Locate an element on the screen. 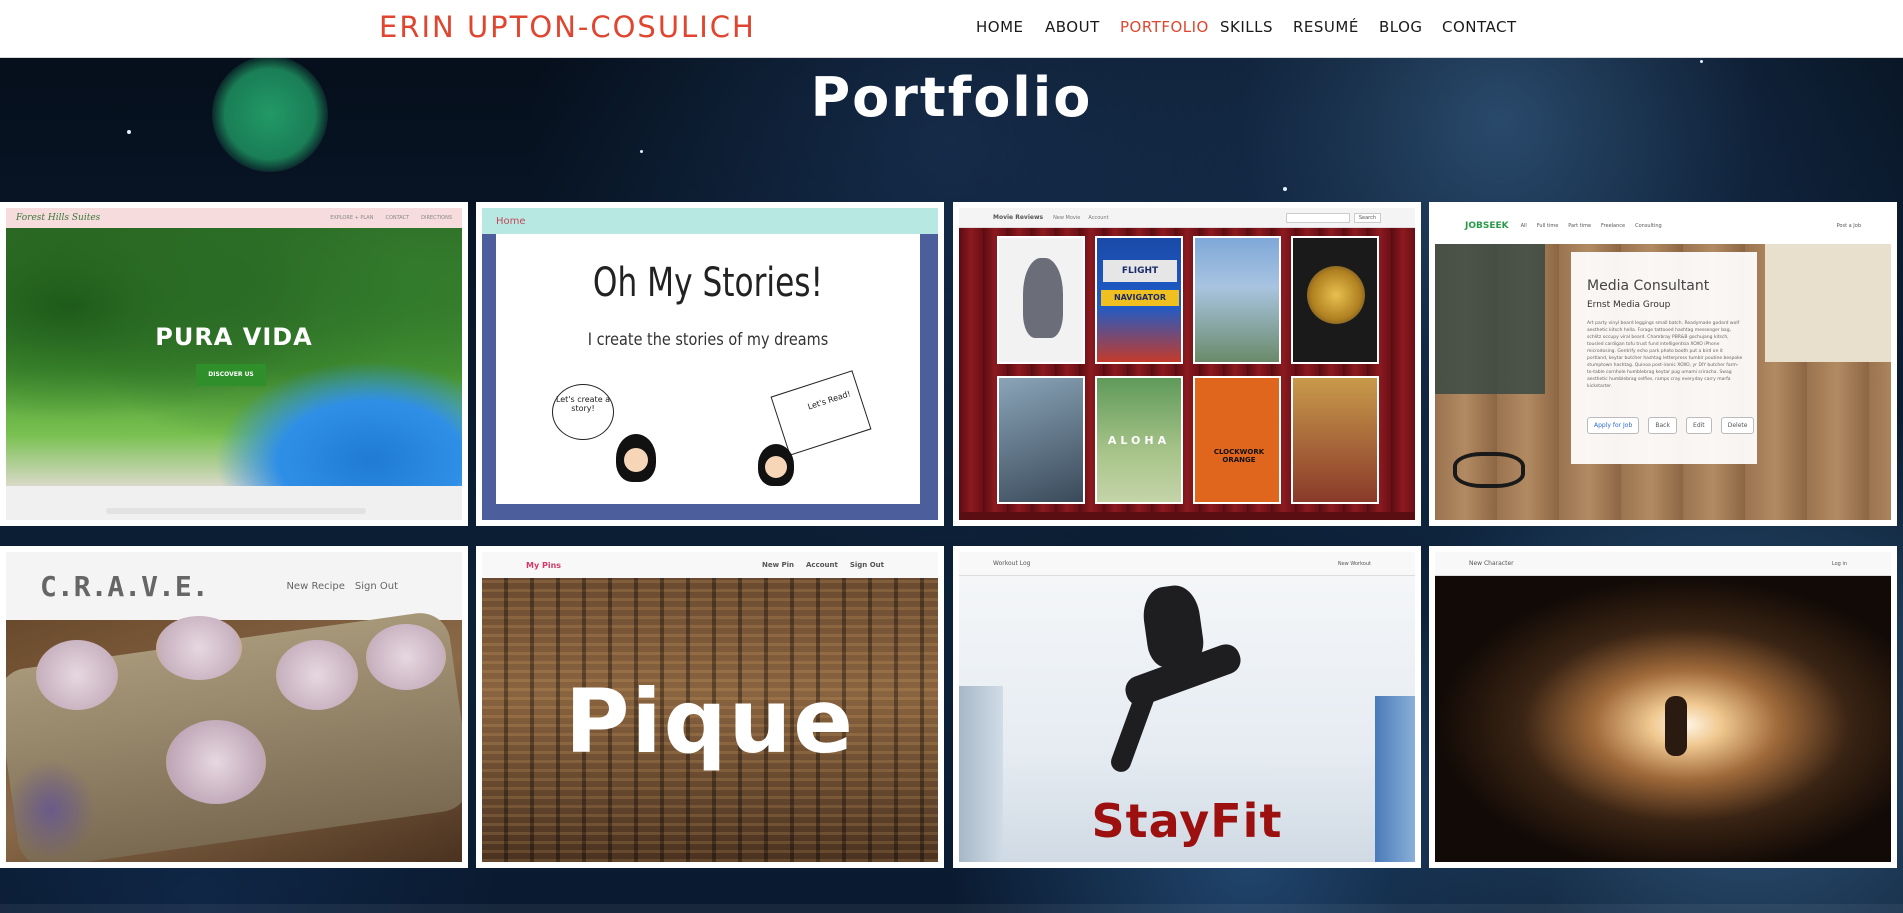 The height and width of the screenshot is (913, 1903). project-thumbnail: Workout Log New Workout StayFit is located at coordinates (1187, 707).